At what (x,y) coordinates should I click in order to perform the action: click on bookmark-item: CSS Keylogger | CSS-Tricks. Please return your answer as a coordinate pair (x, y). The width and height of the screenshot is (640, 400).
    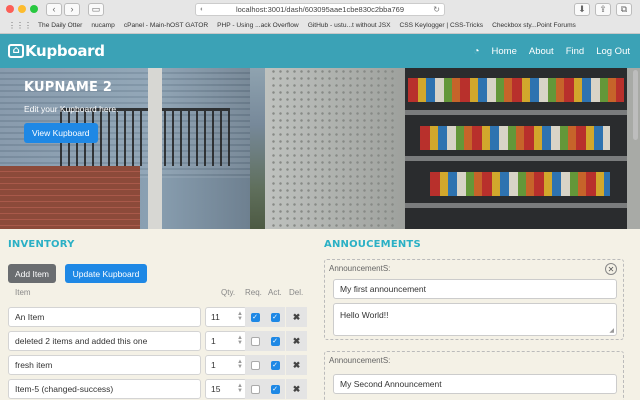
    Looking at the image, I should click on (442, 25).